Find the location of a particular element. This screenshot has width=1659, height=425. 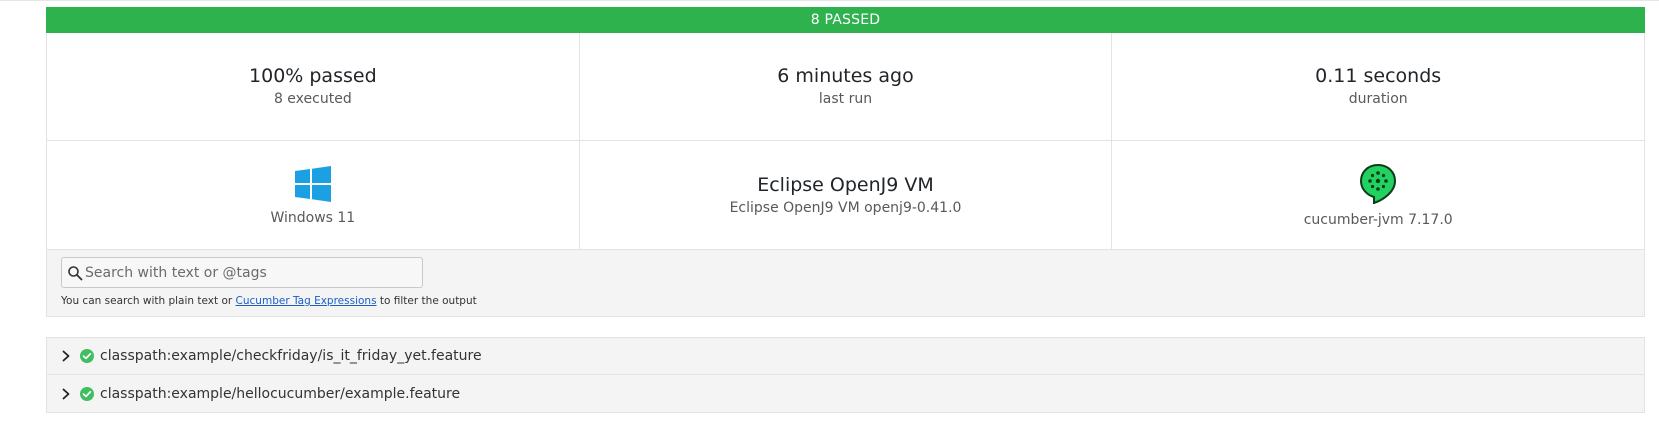

windows-logo-icon is located at coordinates (312, 184).